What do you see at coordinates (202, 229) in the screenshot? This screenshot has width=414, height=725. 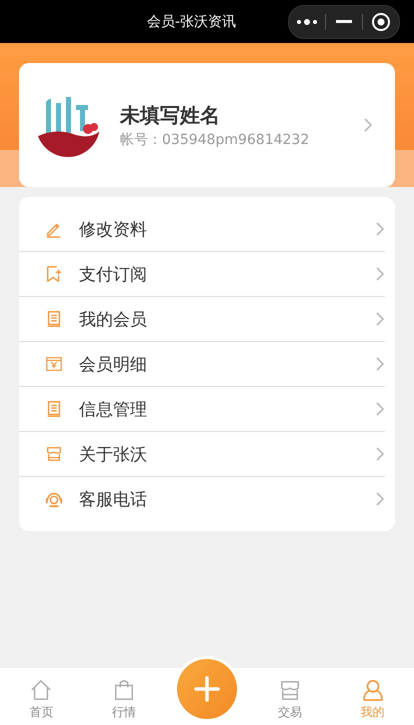 I see `menu-item: 修改资料` at bounding box center [202, 229].